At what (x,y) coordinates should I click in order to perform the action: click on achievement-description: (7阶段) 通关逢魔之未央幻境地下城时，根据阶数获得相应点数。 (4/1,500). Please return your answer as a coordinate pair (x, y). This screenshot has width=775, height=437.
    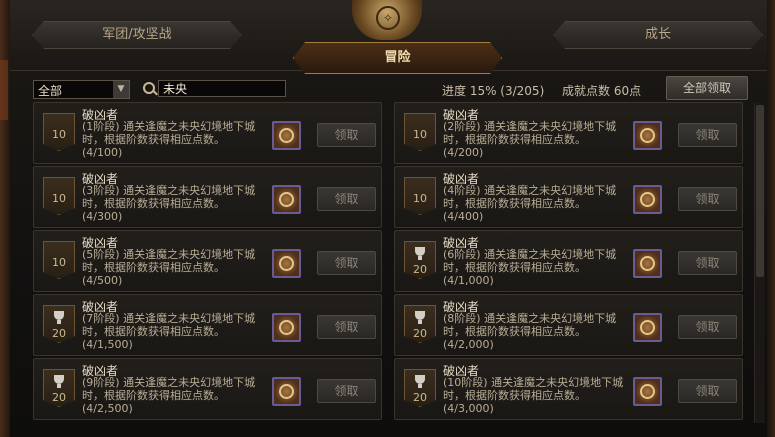
    Looking at the image, I should click on (174, 331).